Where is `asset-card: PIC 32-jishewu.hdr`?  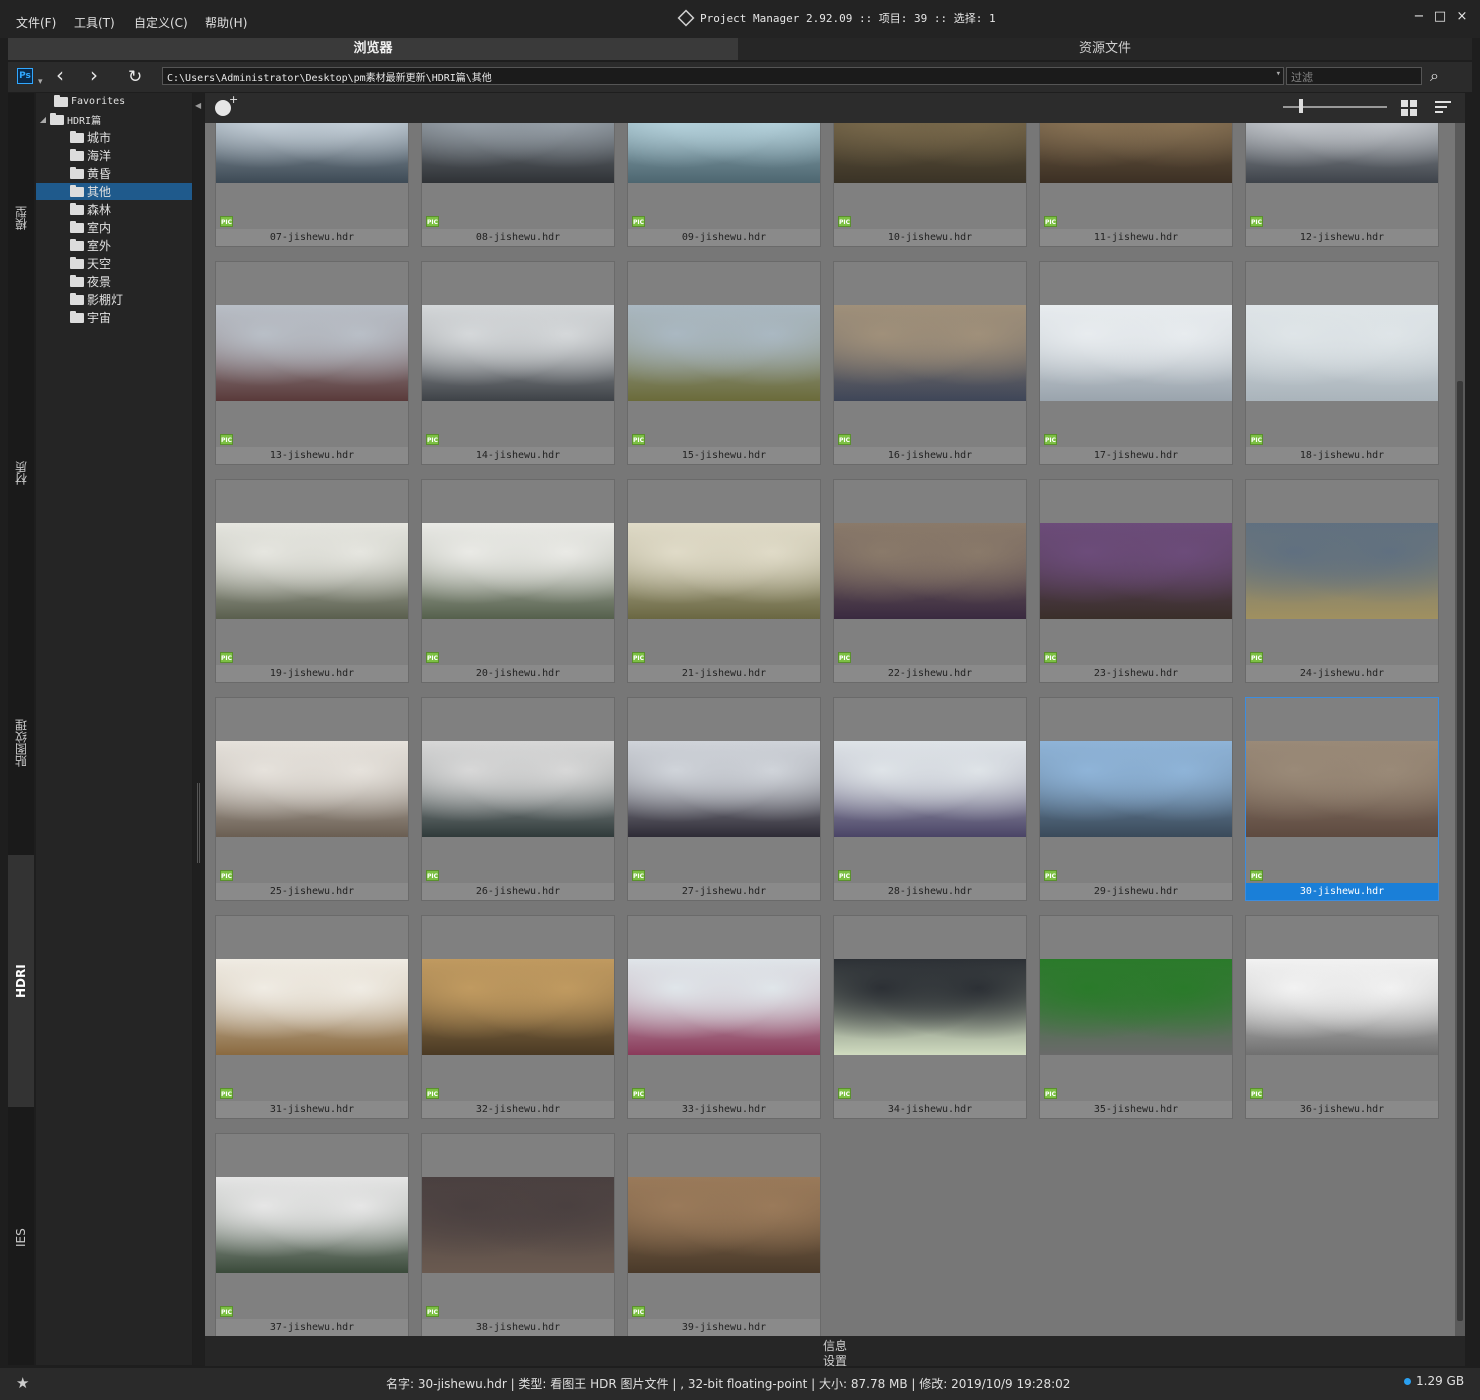 asset-card: PIC 32-jishewu.hdr is located at coordinates (518, 1017).